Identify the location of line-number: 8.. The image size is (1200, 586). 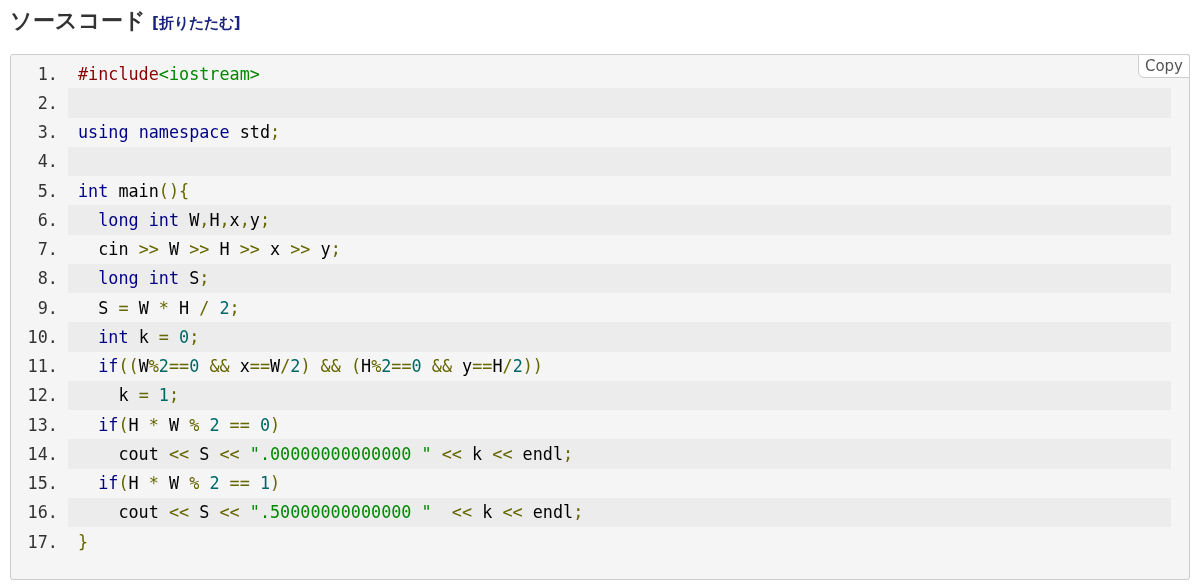
(47, 278).